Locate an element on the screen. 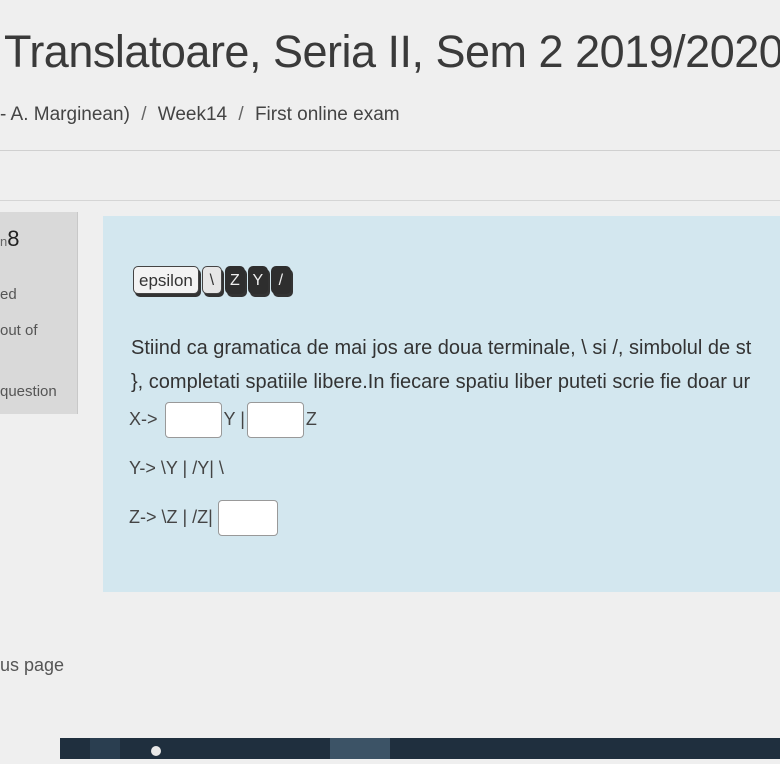  question-number-value: 8 is located at coordinates (13, 238).